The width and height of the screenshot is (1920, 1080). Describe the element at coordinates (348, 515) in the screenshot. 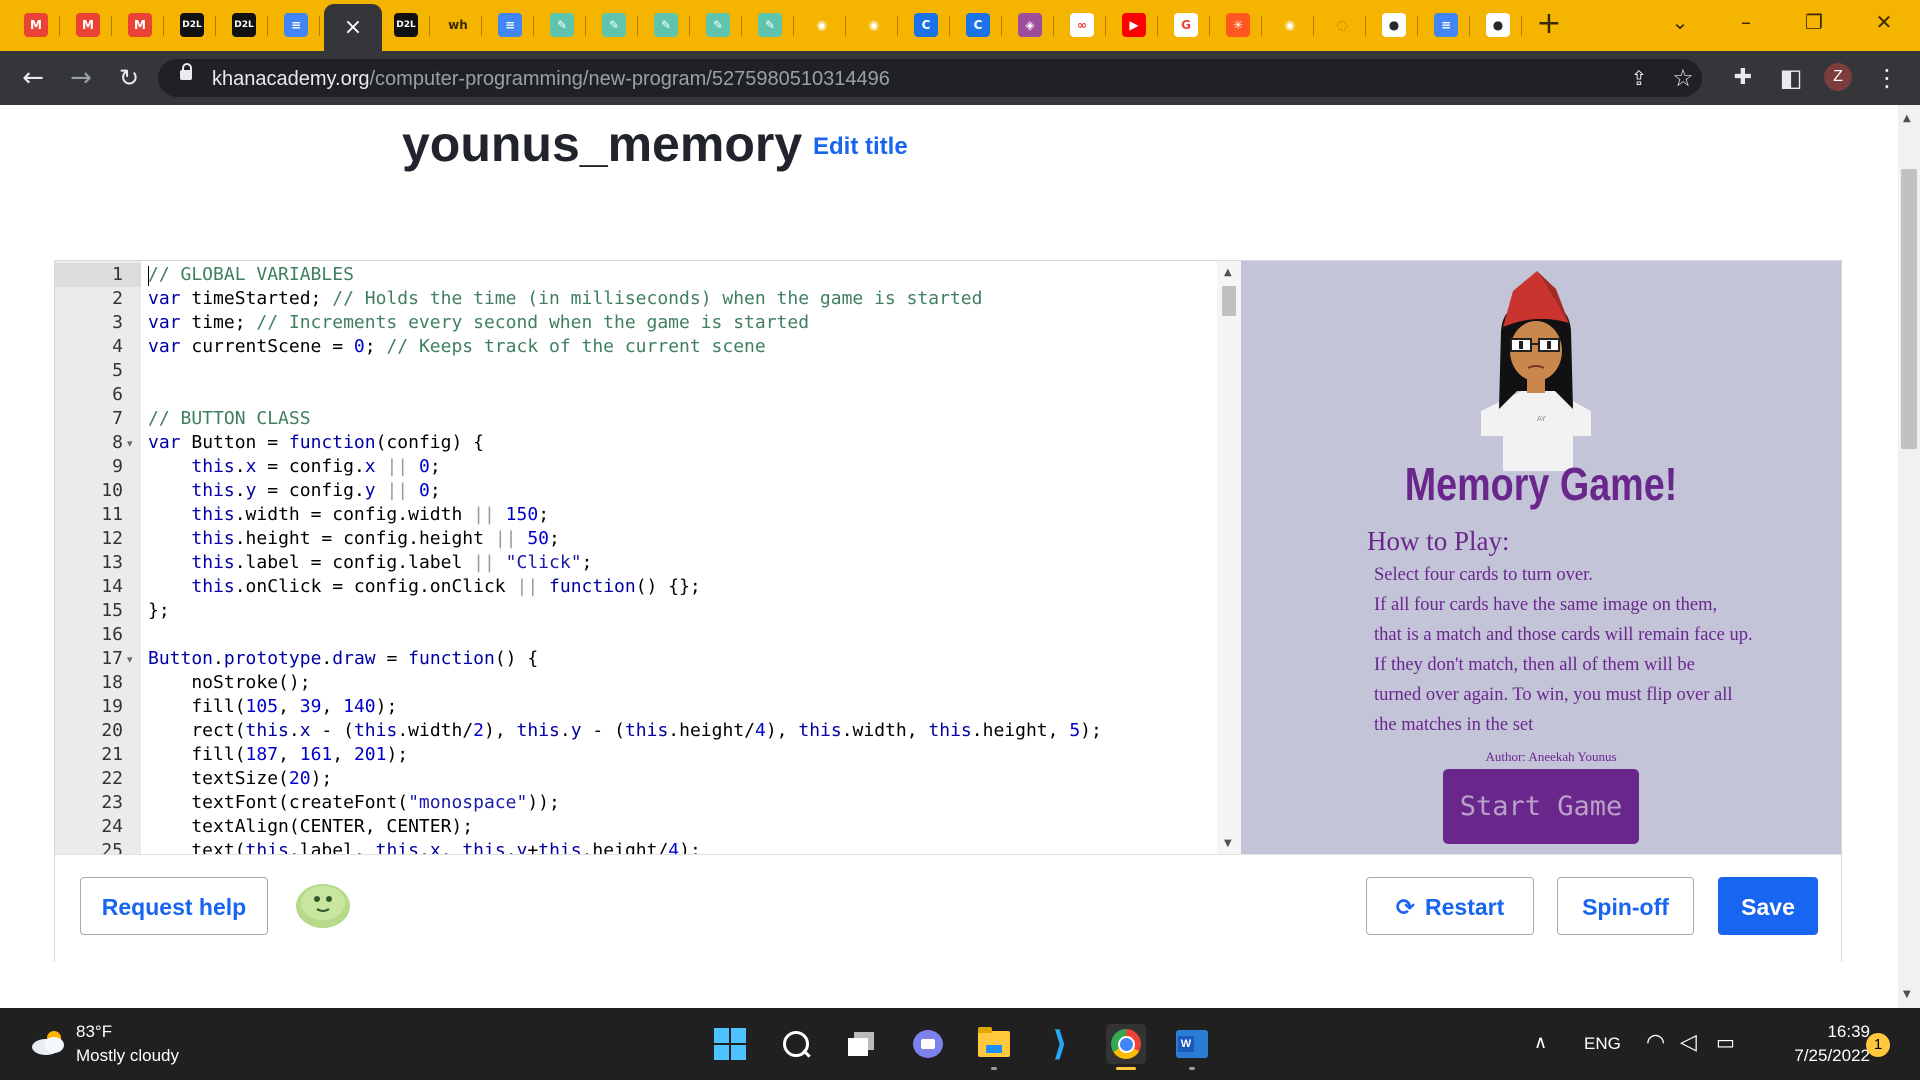

I see `code-line: this.width = config.width || 150;` at that location.